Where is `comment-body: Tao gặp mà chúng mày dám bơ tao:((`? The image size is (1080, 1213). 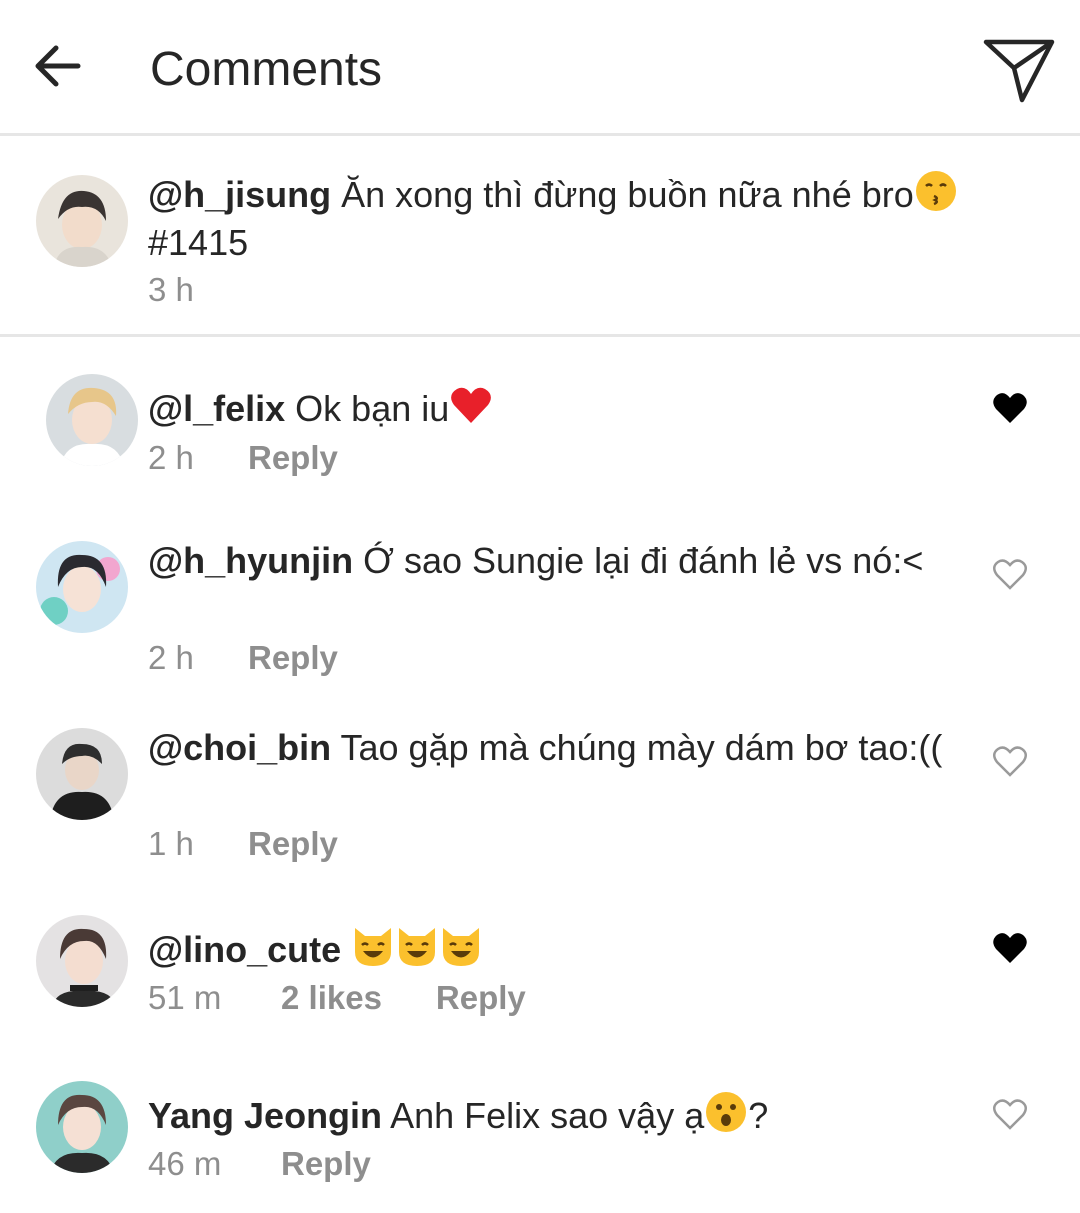
comment-body: Tao gặp mà chúng mày dám bơ tao:(( is located at coordinates (637, 747).